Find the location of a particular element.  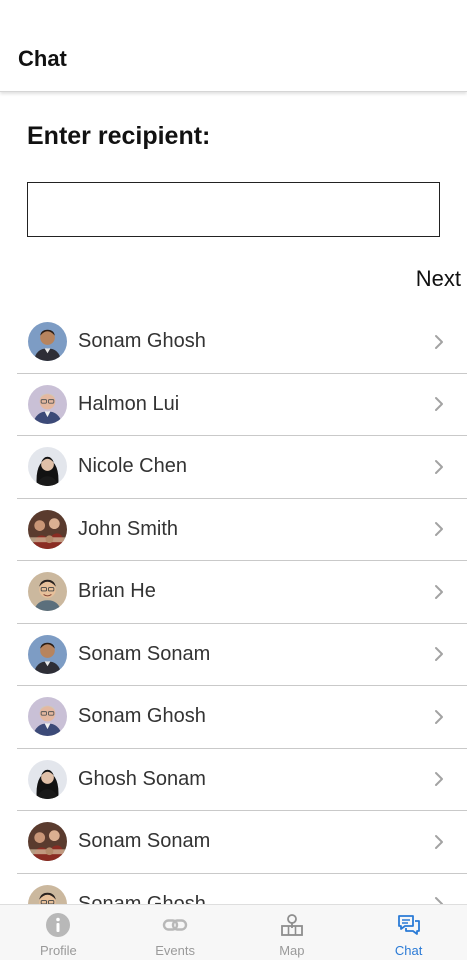

contact-name: Ghosh Sonam is located at coordinates (142, 778).